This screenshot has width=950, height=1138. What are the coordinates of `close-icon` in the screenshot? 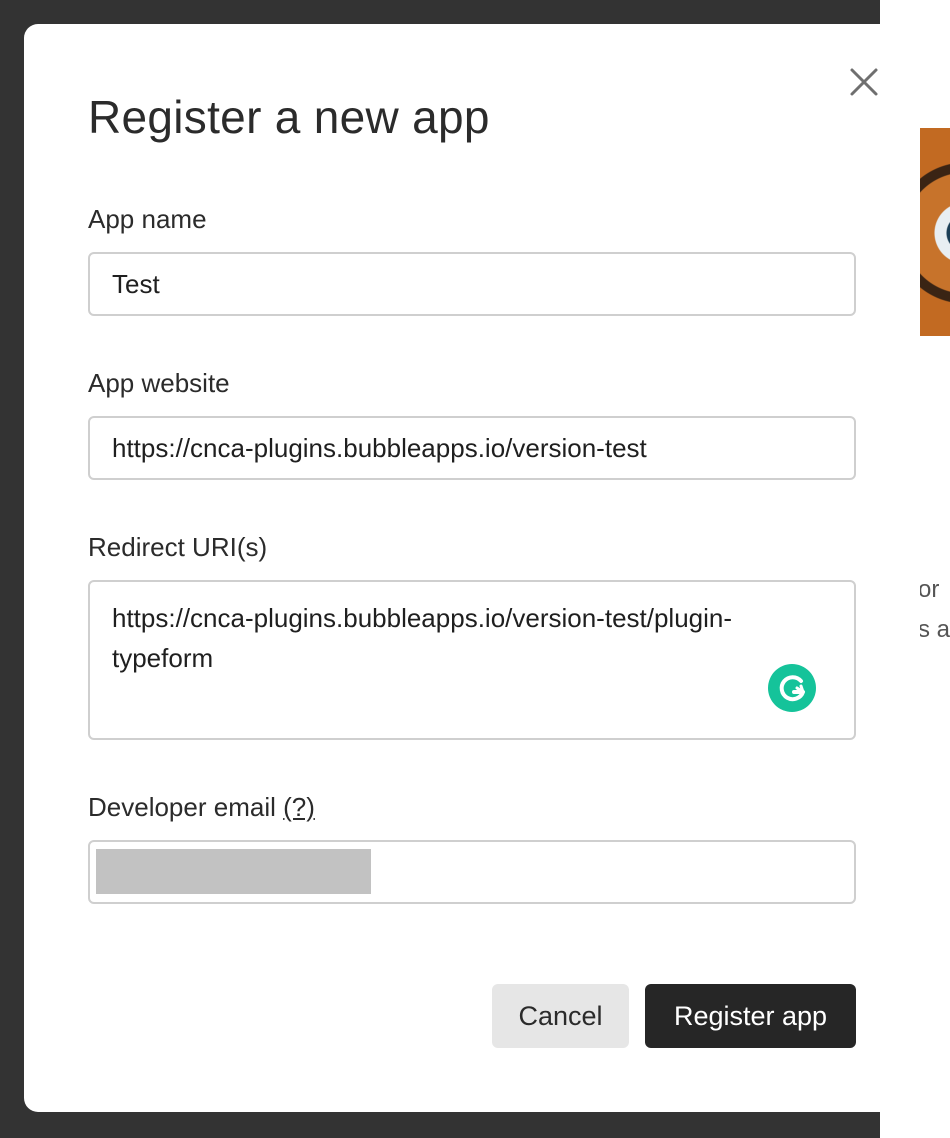 It's located at (864, 82).